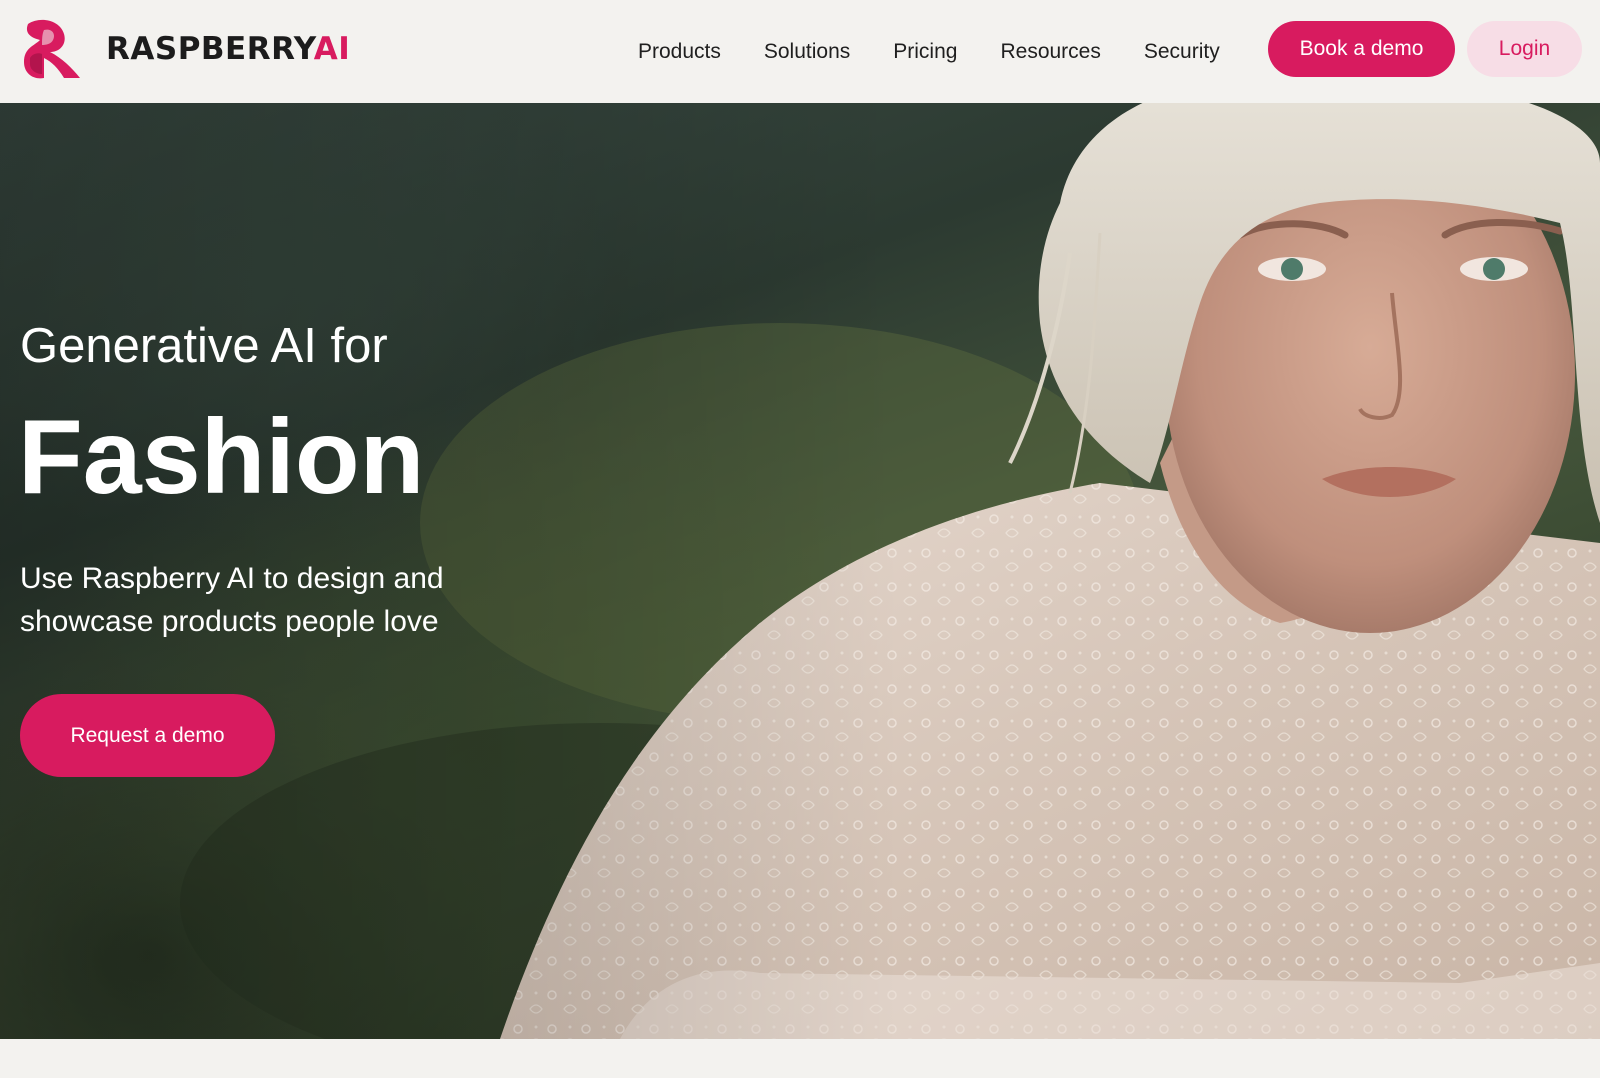 Image resolution: width=1600 pixels, height=1078 pixels. I want to click on brand-logo: RASPBERRYAI, so click(185, 49).